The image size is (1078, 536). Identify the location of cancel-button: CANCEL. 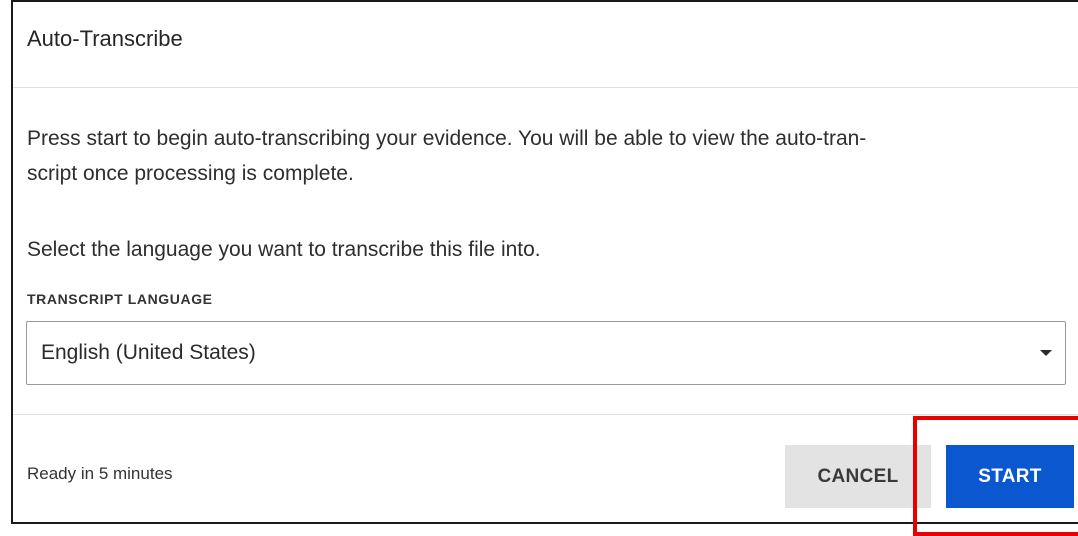
(858, 476).